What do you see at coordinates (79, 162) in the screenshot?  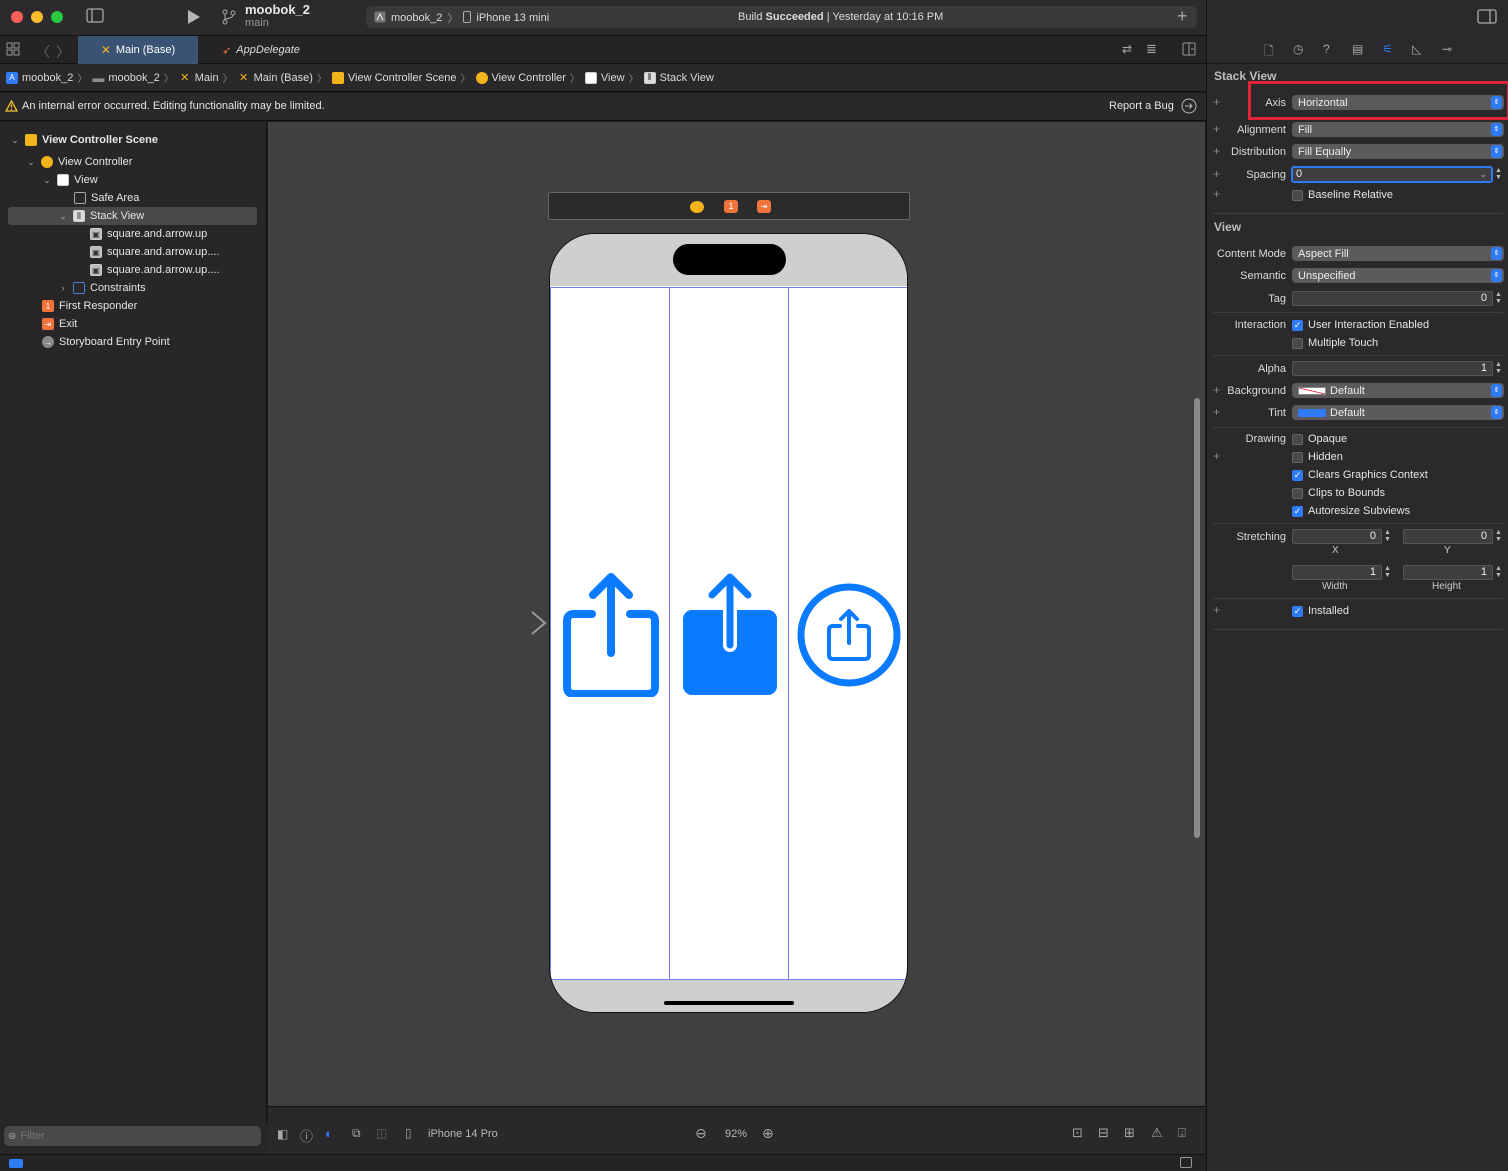 I see `outline-item-view-controller: ⌄ View Controller` at bounding box center [79, 162].